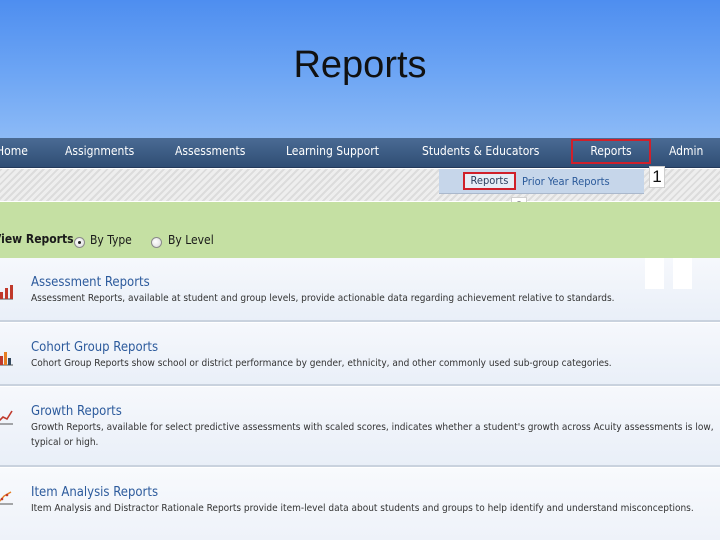  I want to click on cohort-group-reports-link: Cohort Group Reports, so click(94, 347).